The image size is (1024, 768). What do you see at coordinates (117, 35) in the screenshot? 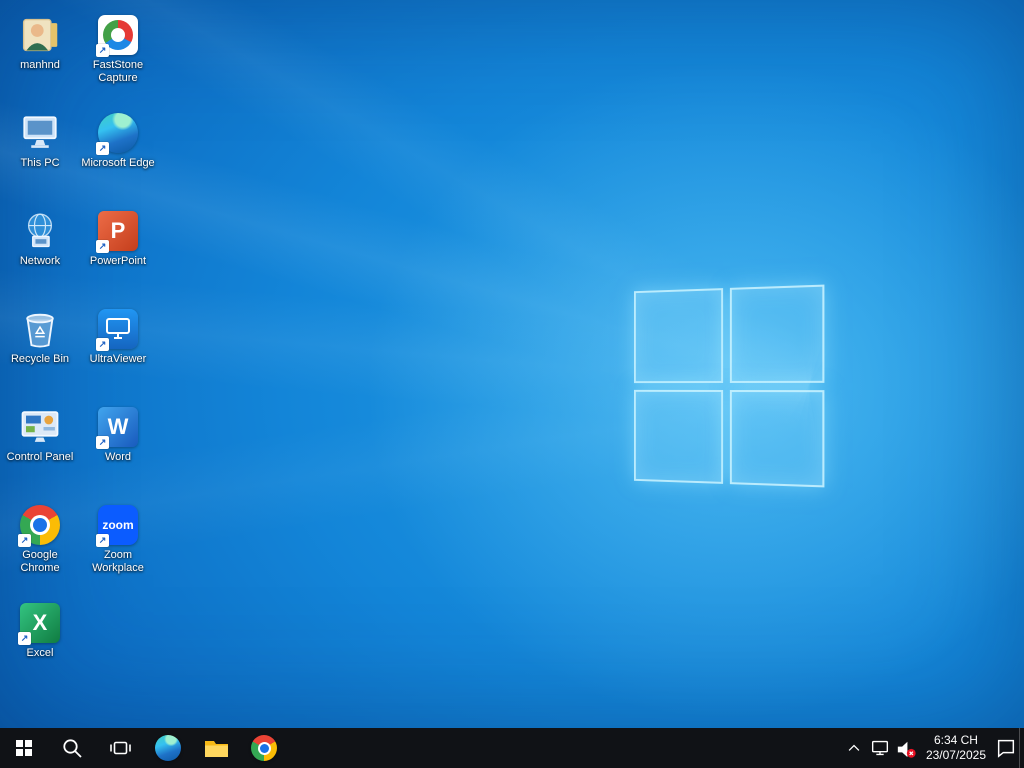
I see `faststone-icon: ↗` at bounding box center [117, 35].